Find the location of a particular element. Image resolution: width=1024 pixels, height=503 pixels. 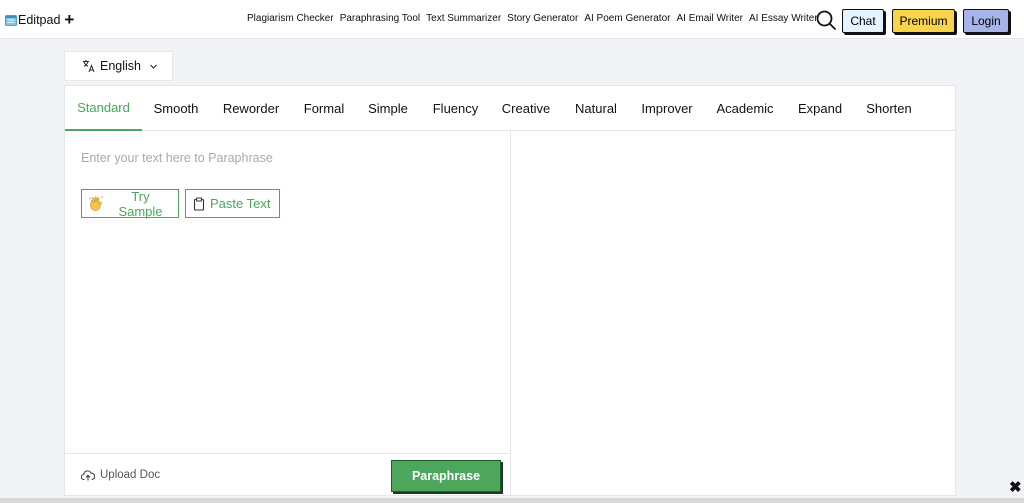

waving-hand-icon is located at coordinates (96, 203).